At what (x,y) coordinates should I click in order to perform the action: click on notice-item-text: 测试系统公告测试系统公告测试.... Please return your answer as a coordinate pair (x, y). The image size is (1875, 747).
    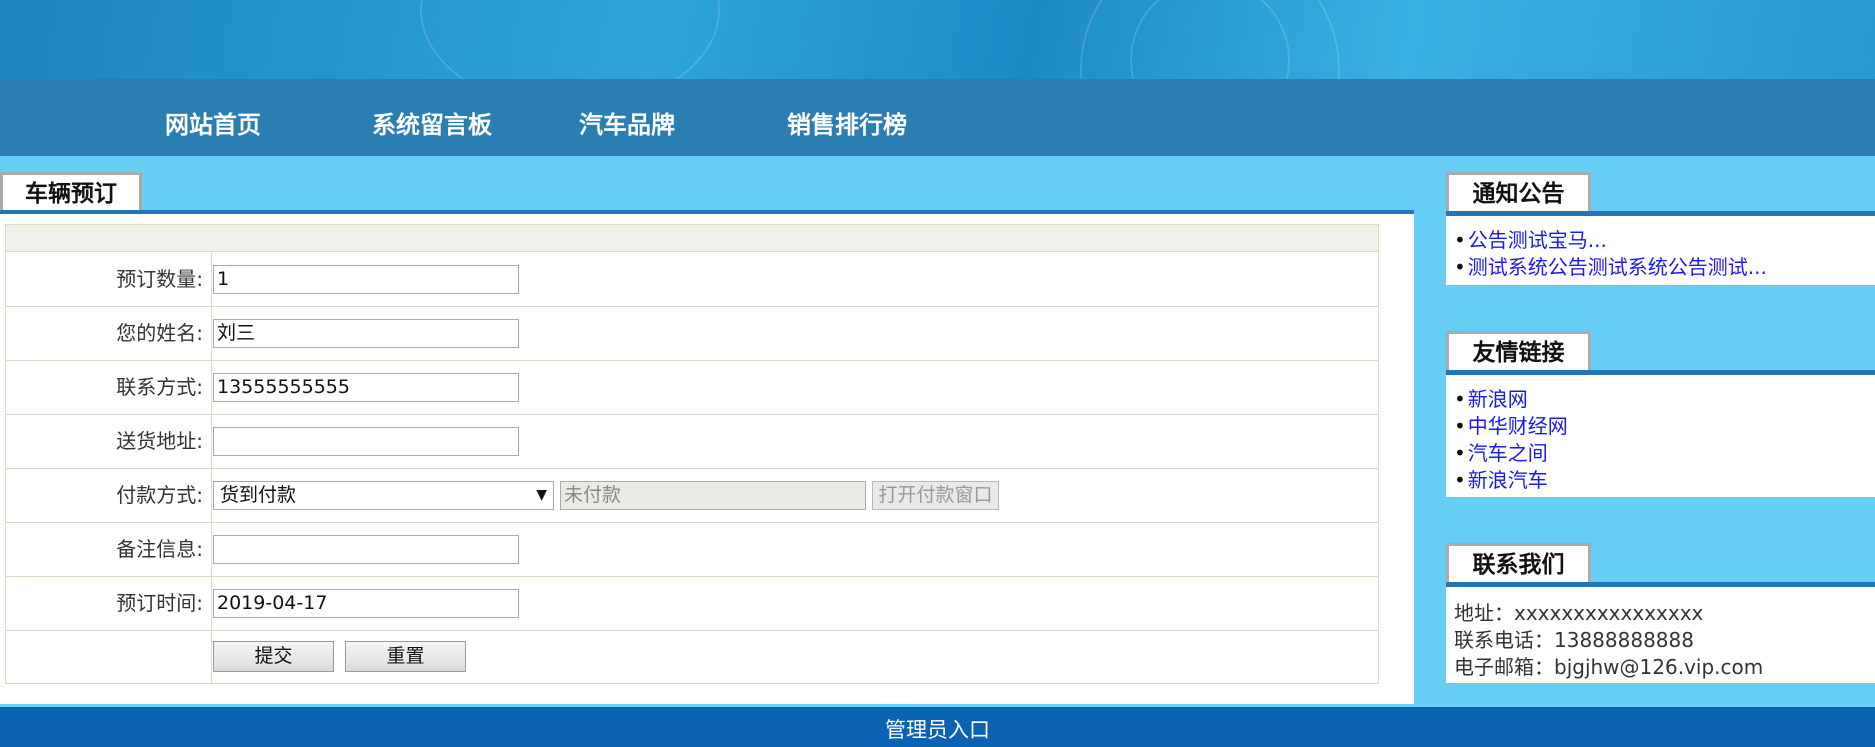
    Looking at the image, I should click on (1617, 267).